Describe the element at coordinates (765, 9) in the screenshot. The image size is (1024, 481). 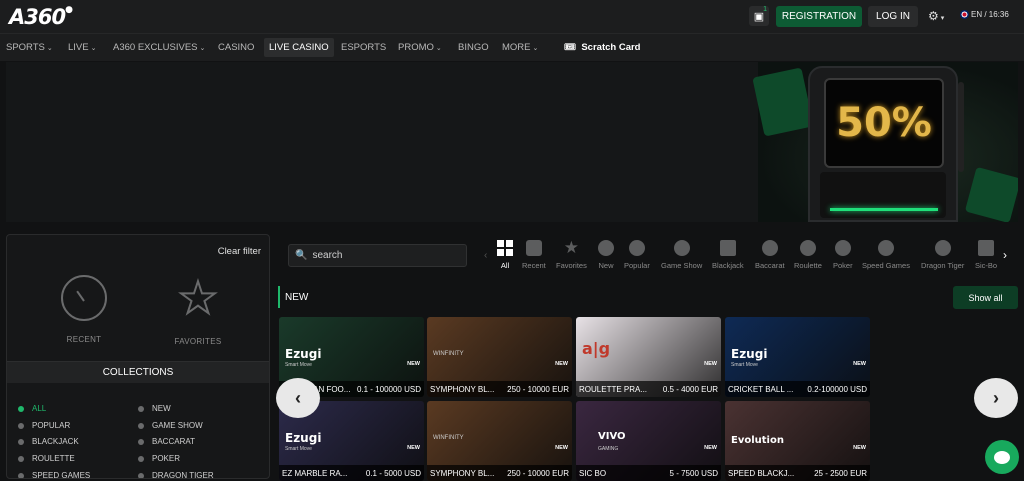
I see `gift-count-badge: 1` at that location.